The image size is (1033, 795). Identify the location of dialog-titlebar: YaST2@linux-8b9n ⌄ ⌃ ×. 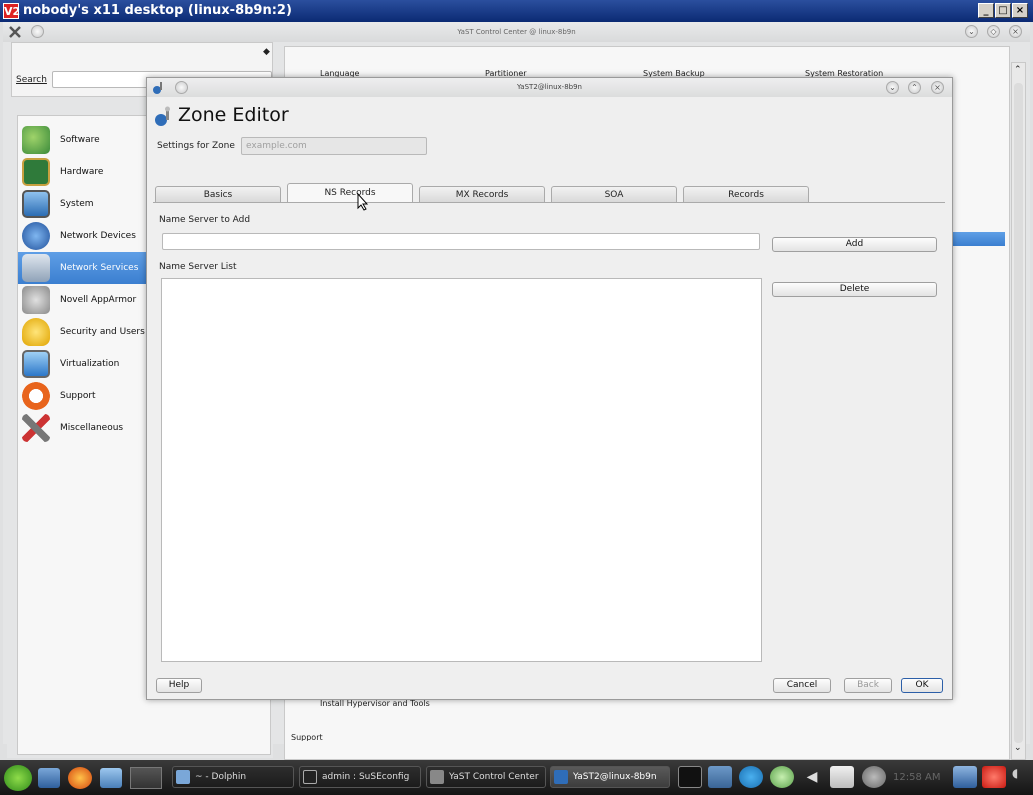
(549, 87).